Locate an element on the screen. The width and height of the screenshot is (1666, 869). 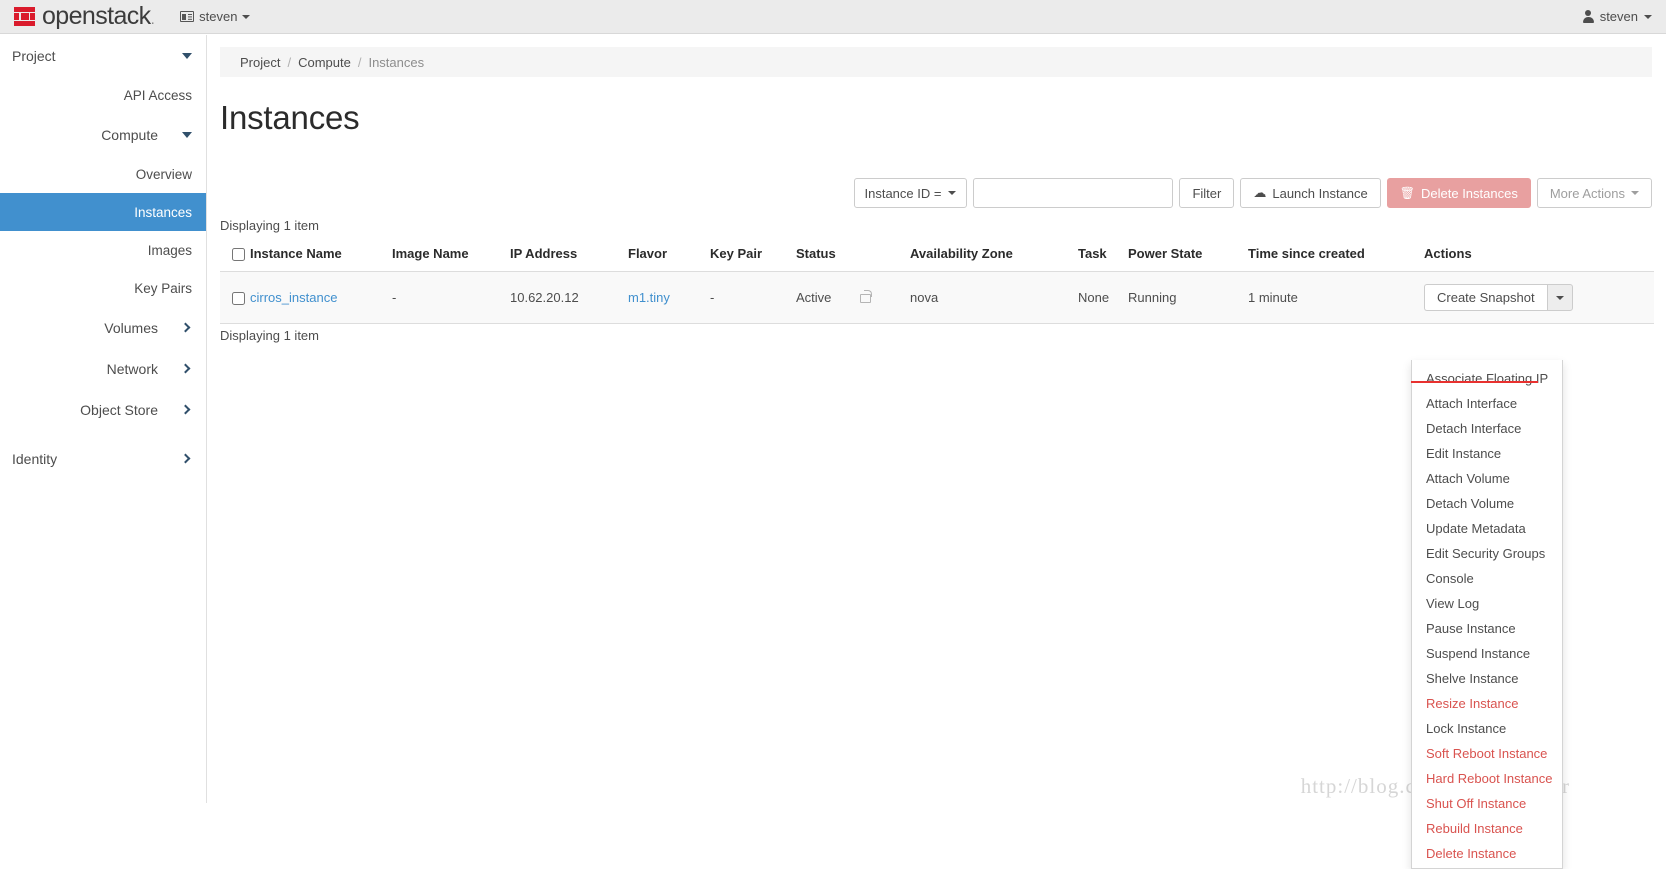
sidebar-item-instances: Instances is located at coordinates (103, 212).